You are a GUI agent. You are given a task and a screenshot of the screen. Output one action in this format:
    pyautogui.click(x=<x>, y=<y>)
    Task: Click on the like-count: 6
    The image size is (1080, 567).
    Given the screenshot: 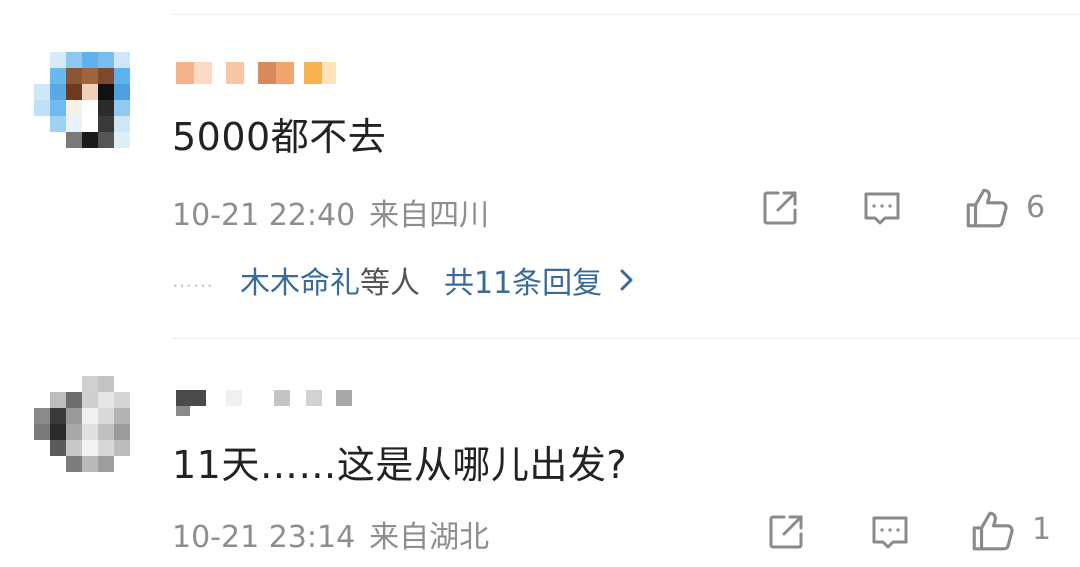 What is the action you would take?
    pyautogui.click(x=1036, y=207)
    